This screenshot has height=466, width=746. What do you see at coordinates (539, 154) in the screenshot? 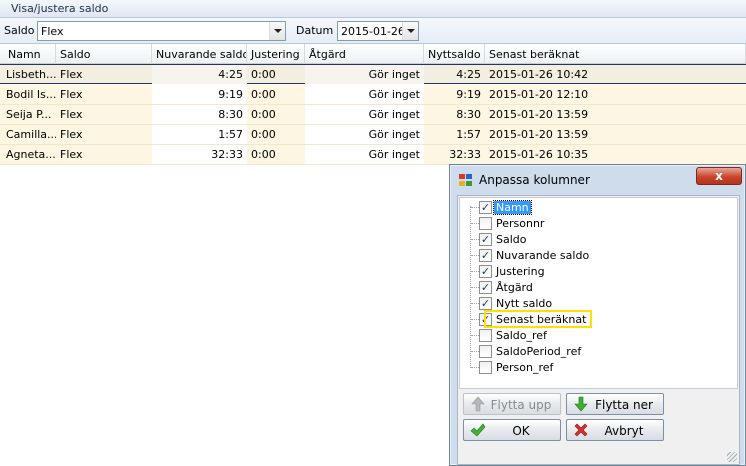
I see `cell-senast-beraknat: 2015-01-26 10:35` at bounding box center [539, 154].